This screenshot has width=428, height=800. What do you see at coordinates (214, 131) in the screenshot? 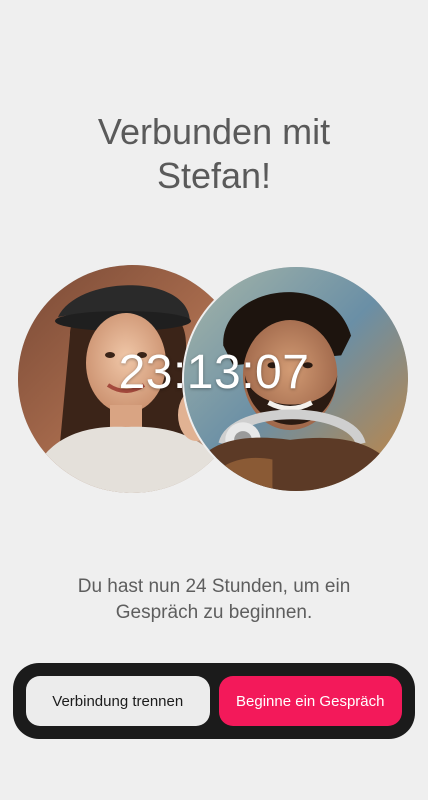
I see `title-line-1: Verbunden mit` at bounding box center [214, 131].